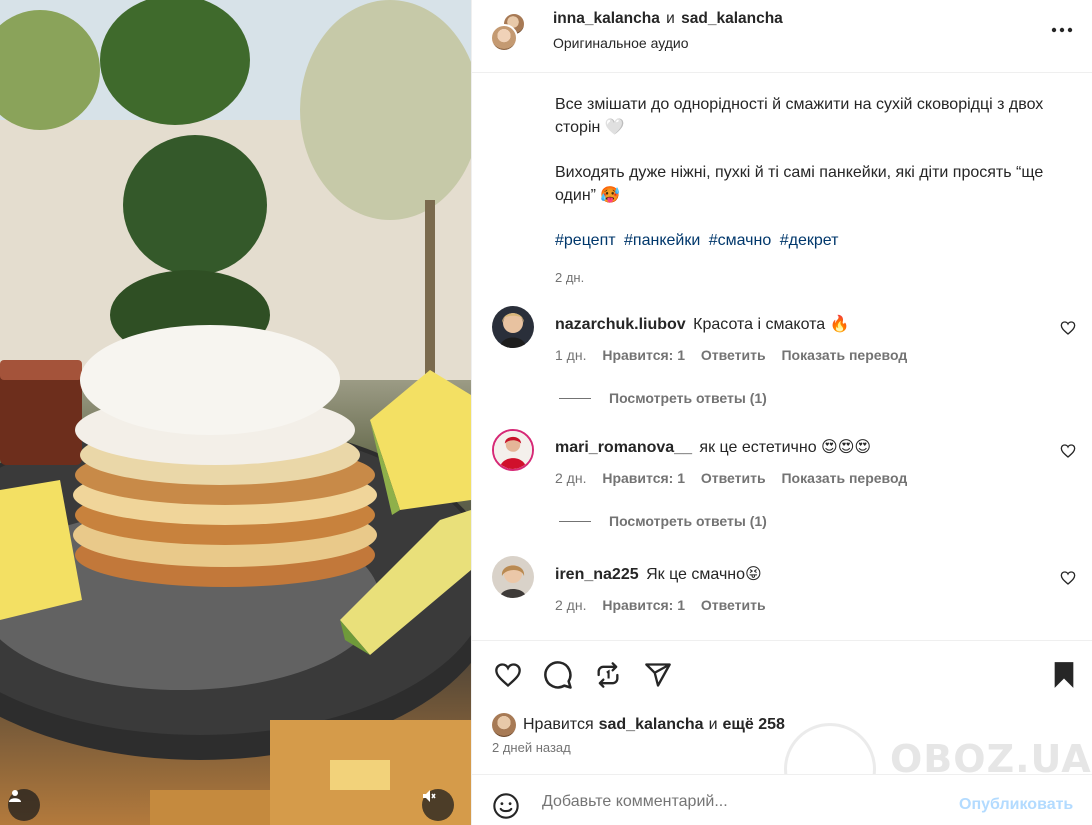 Image resolution: width=1092 pixels, height=825 pixels. I want to click on likes-prefix: Нравится, so click(558, 724).